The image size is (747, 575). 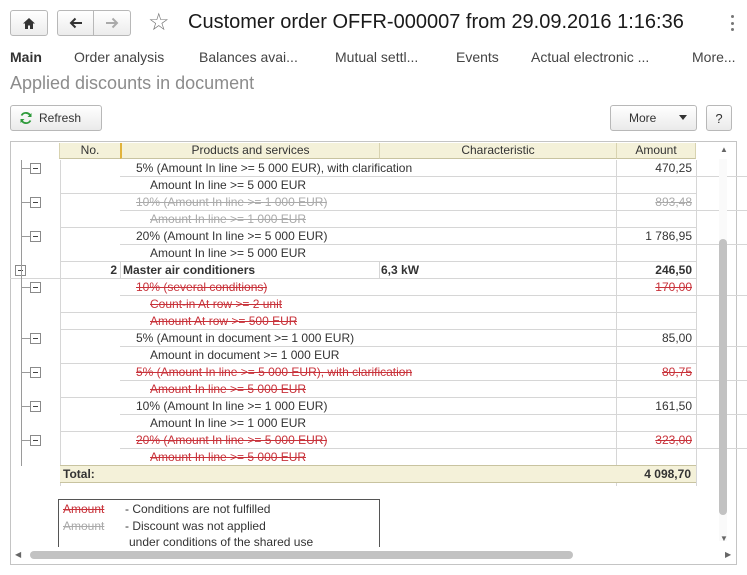 What do you see at coordinates (216, 304) in the screenshot?
I see `row-description: Count-in At row >= 2 unit` at bounding box center [216, 304].